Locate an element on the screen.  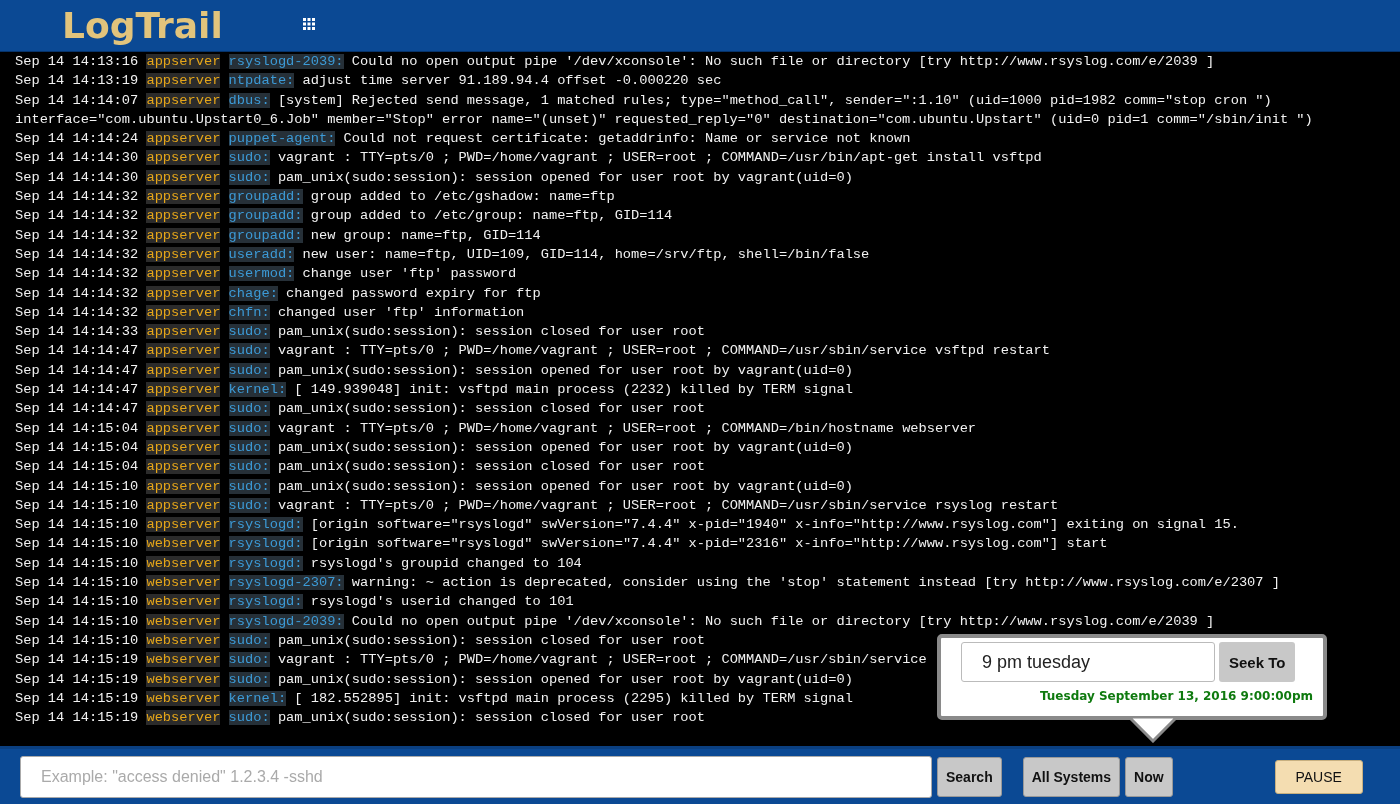
search-field: Example: "access denied" 1.2.3.4 -sshd is located at coordinates (476, 776).